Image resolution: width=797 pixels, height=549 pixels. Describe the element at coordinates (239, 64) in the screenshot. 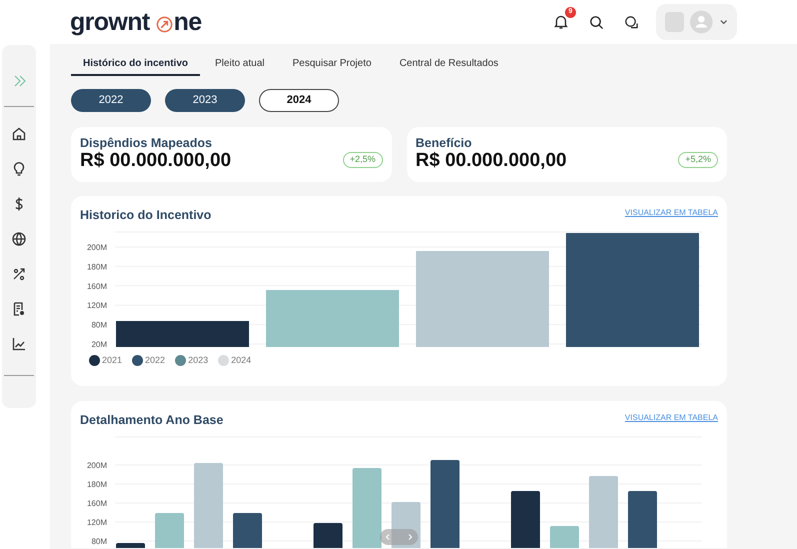

I see `tab: Pleito atual` at that location.